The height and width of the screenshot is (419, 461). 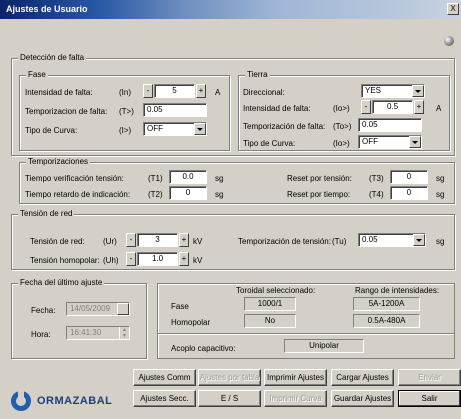 I want to click on tierra-direccional-select: YES, so click(x=393, y=91).